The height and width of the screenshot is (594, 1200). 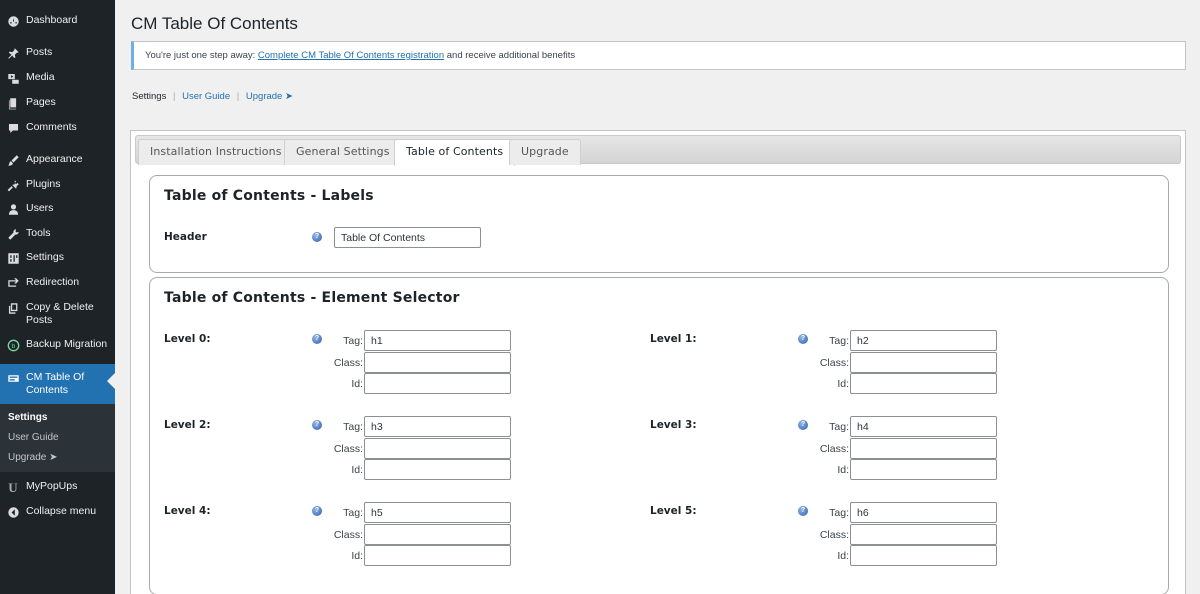 I want to click on section-title: Table of Contents - Labels, so click(x=269, y=196).